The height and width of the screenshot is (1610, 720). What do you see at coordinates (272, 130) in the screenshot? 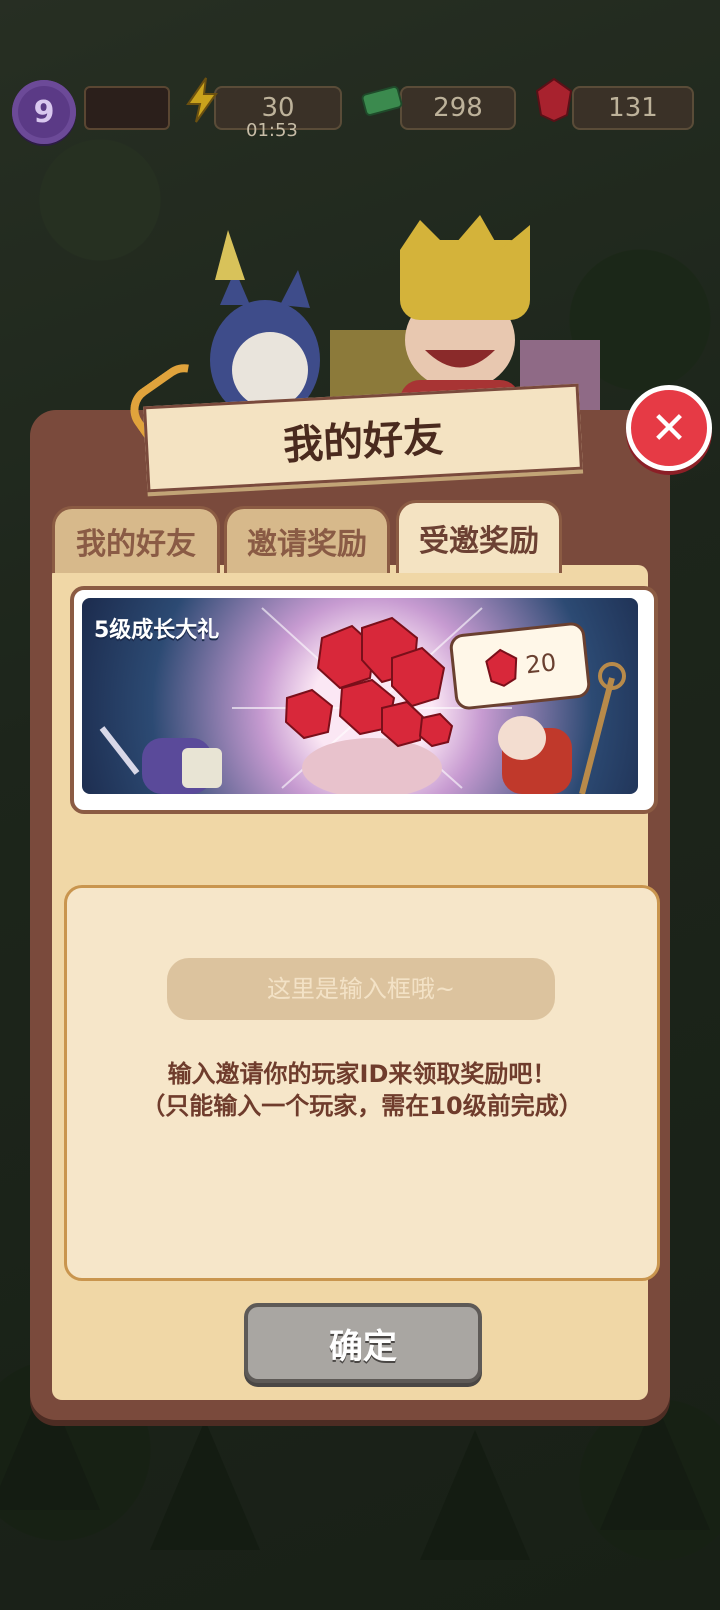
I see `energy-timer: 01:53` at bounding box center [272, 130].